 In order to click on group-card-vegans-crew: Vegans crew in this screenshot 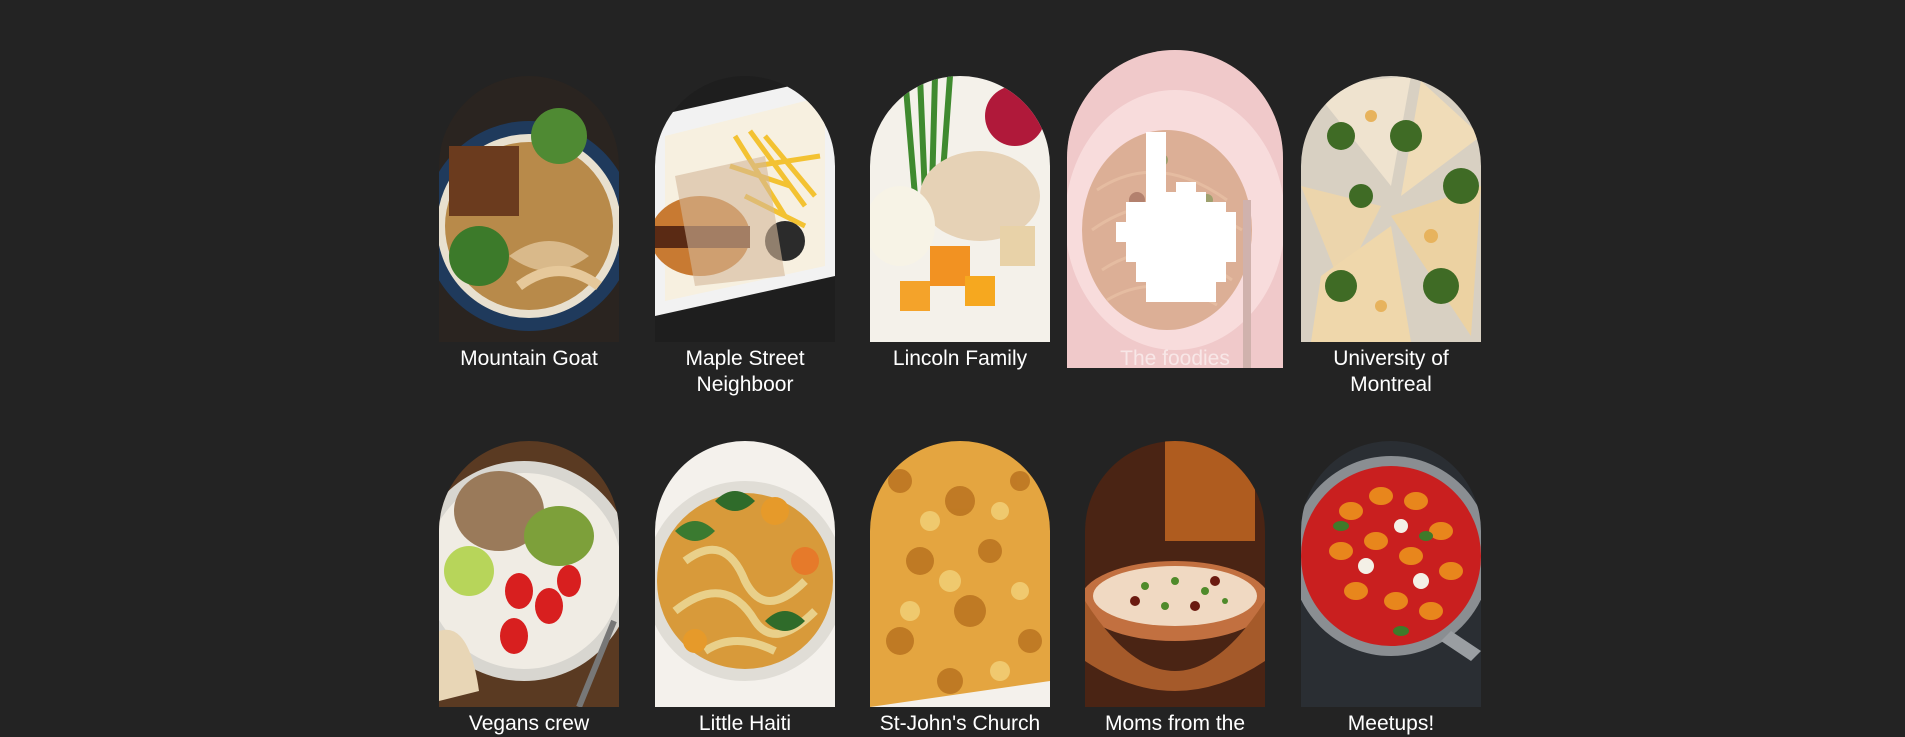, I will do `click(529, 589)`.